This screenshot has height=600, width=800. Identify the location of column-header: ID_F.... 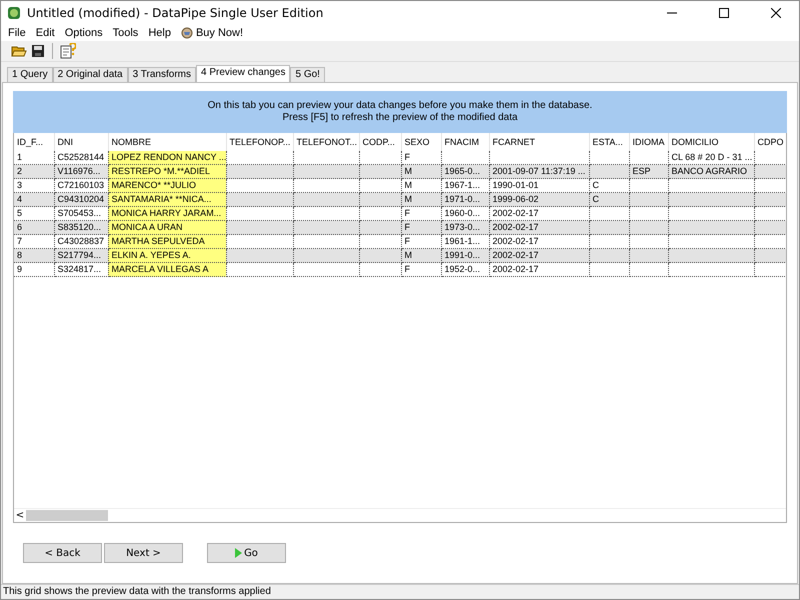
(34, 142).